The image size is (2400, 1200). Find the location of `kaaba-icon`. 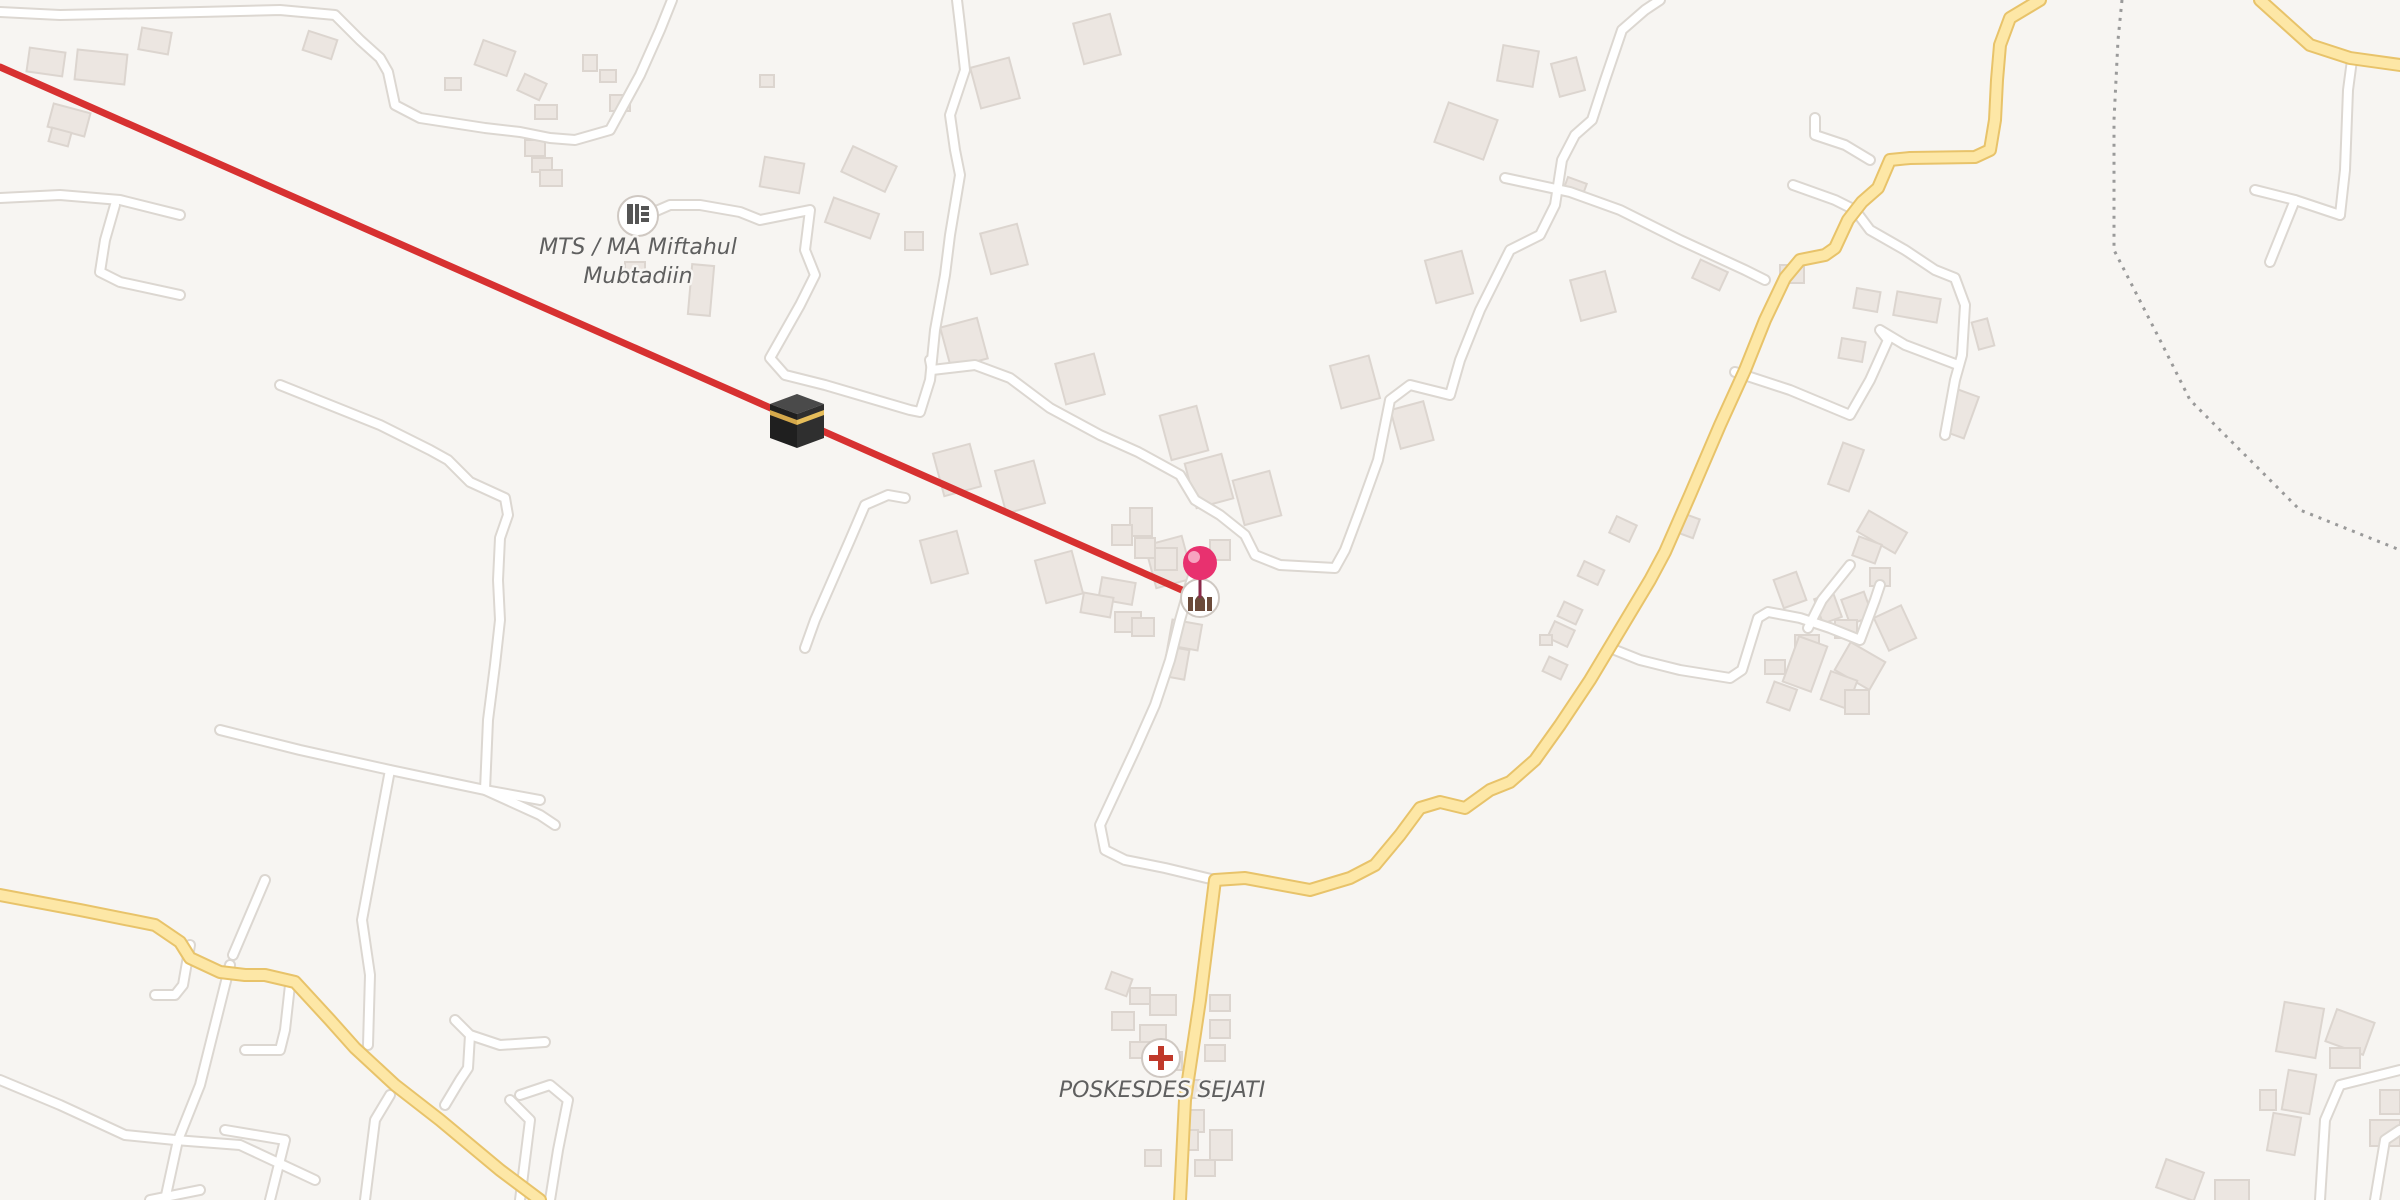

kaaba-icon is located at coordinates (797, 421).